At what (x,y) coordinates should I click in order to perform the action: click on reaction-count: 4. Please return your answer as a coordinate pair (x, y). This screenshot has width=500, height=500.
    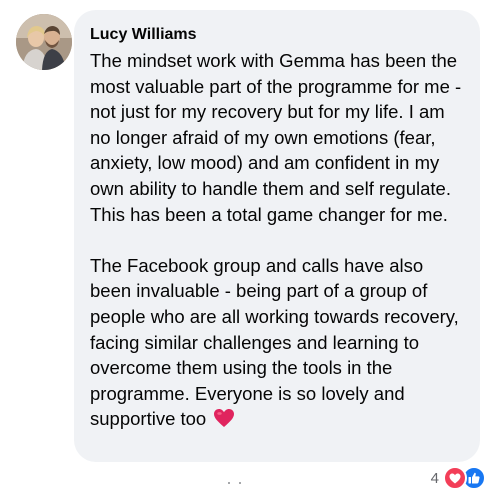
    Looking at the image, I should click on (434, 478).